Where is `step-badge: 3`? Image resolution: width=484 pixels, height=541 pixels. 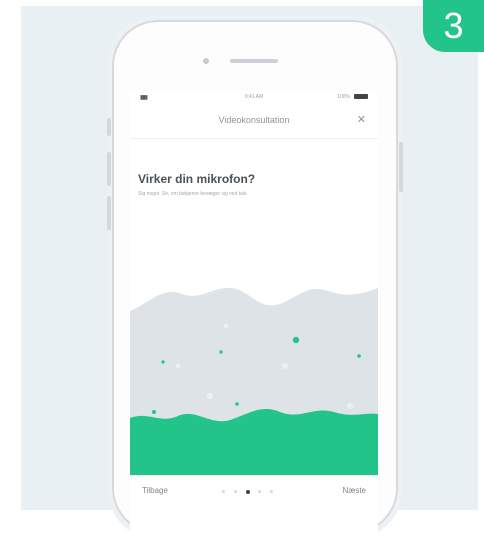 step-badge: 3 is located at coordinates (453, 26).